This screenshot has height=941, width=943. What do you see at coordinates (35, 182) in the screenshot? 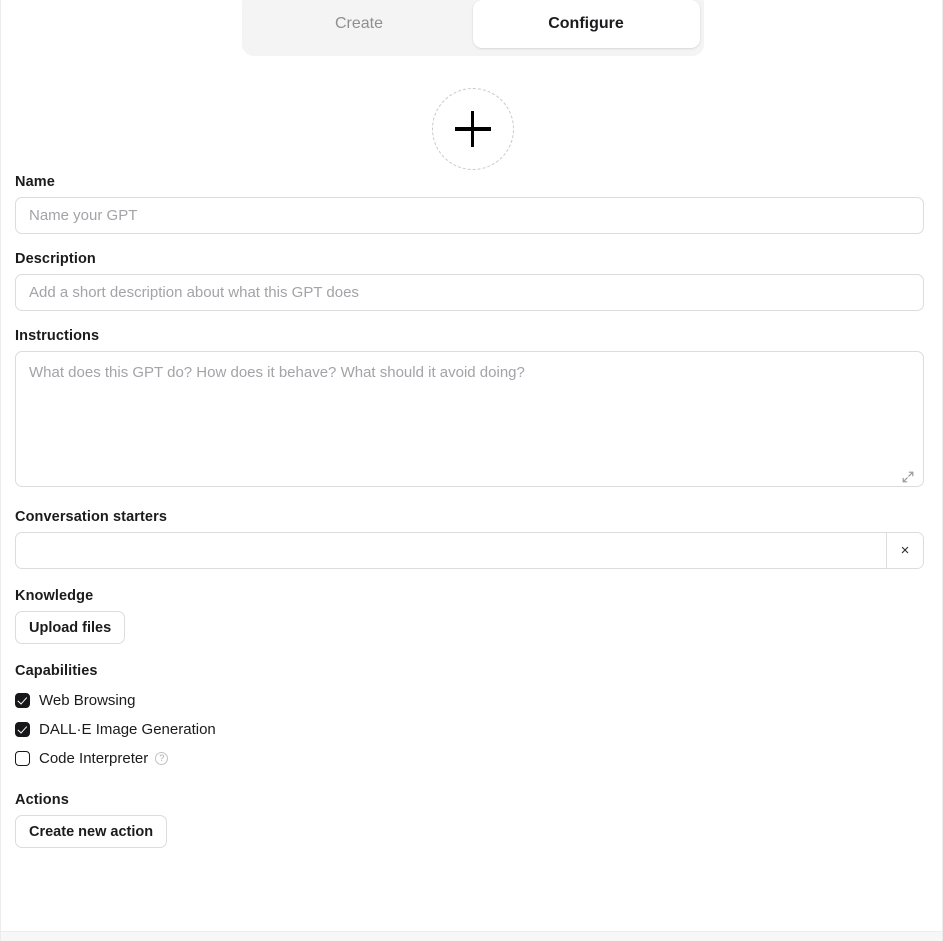
I see `name-label: Name` at bounding box center [35, 182].